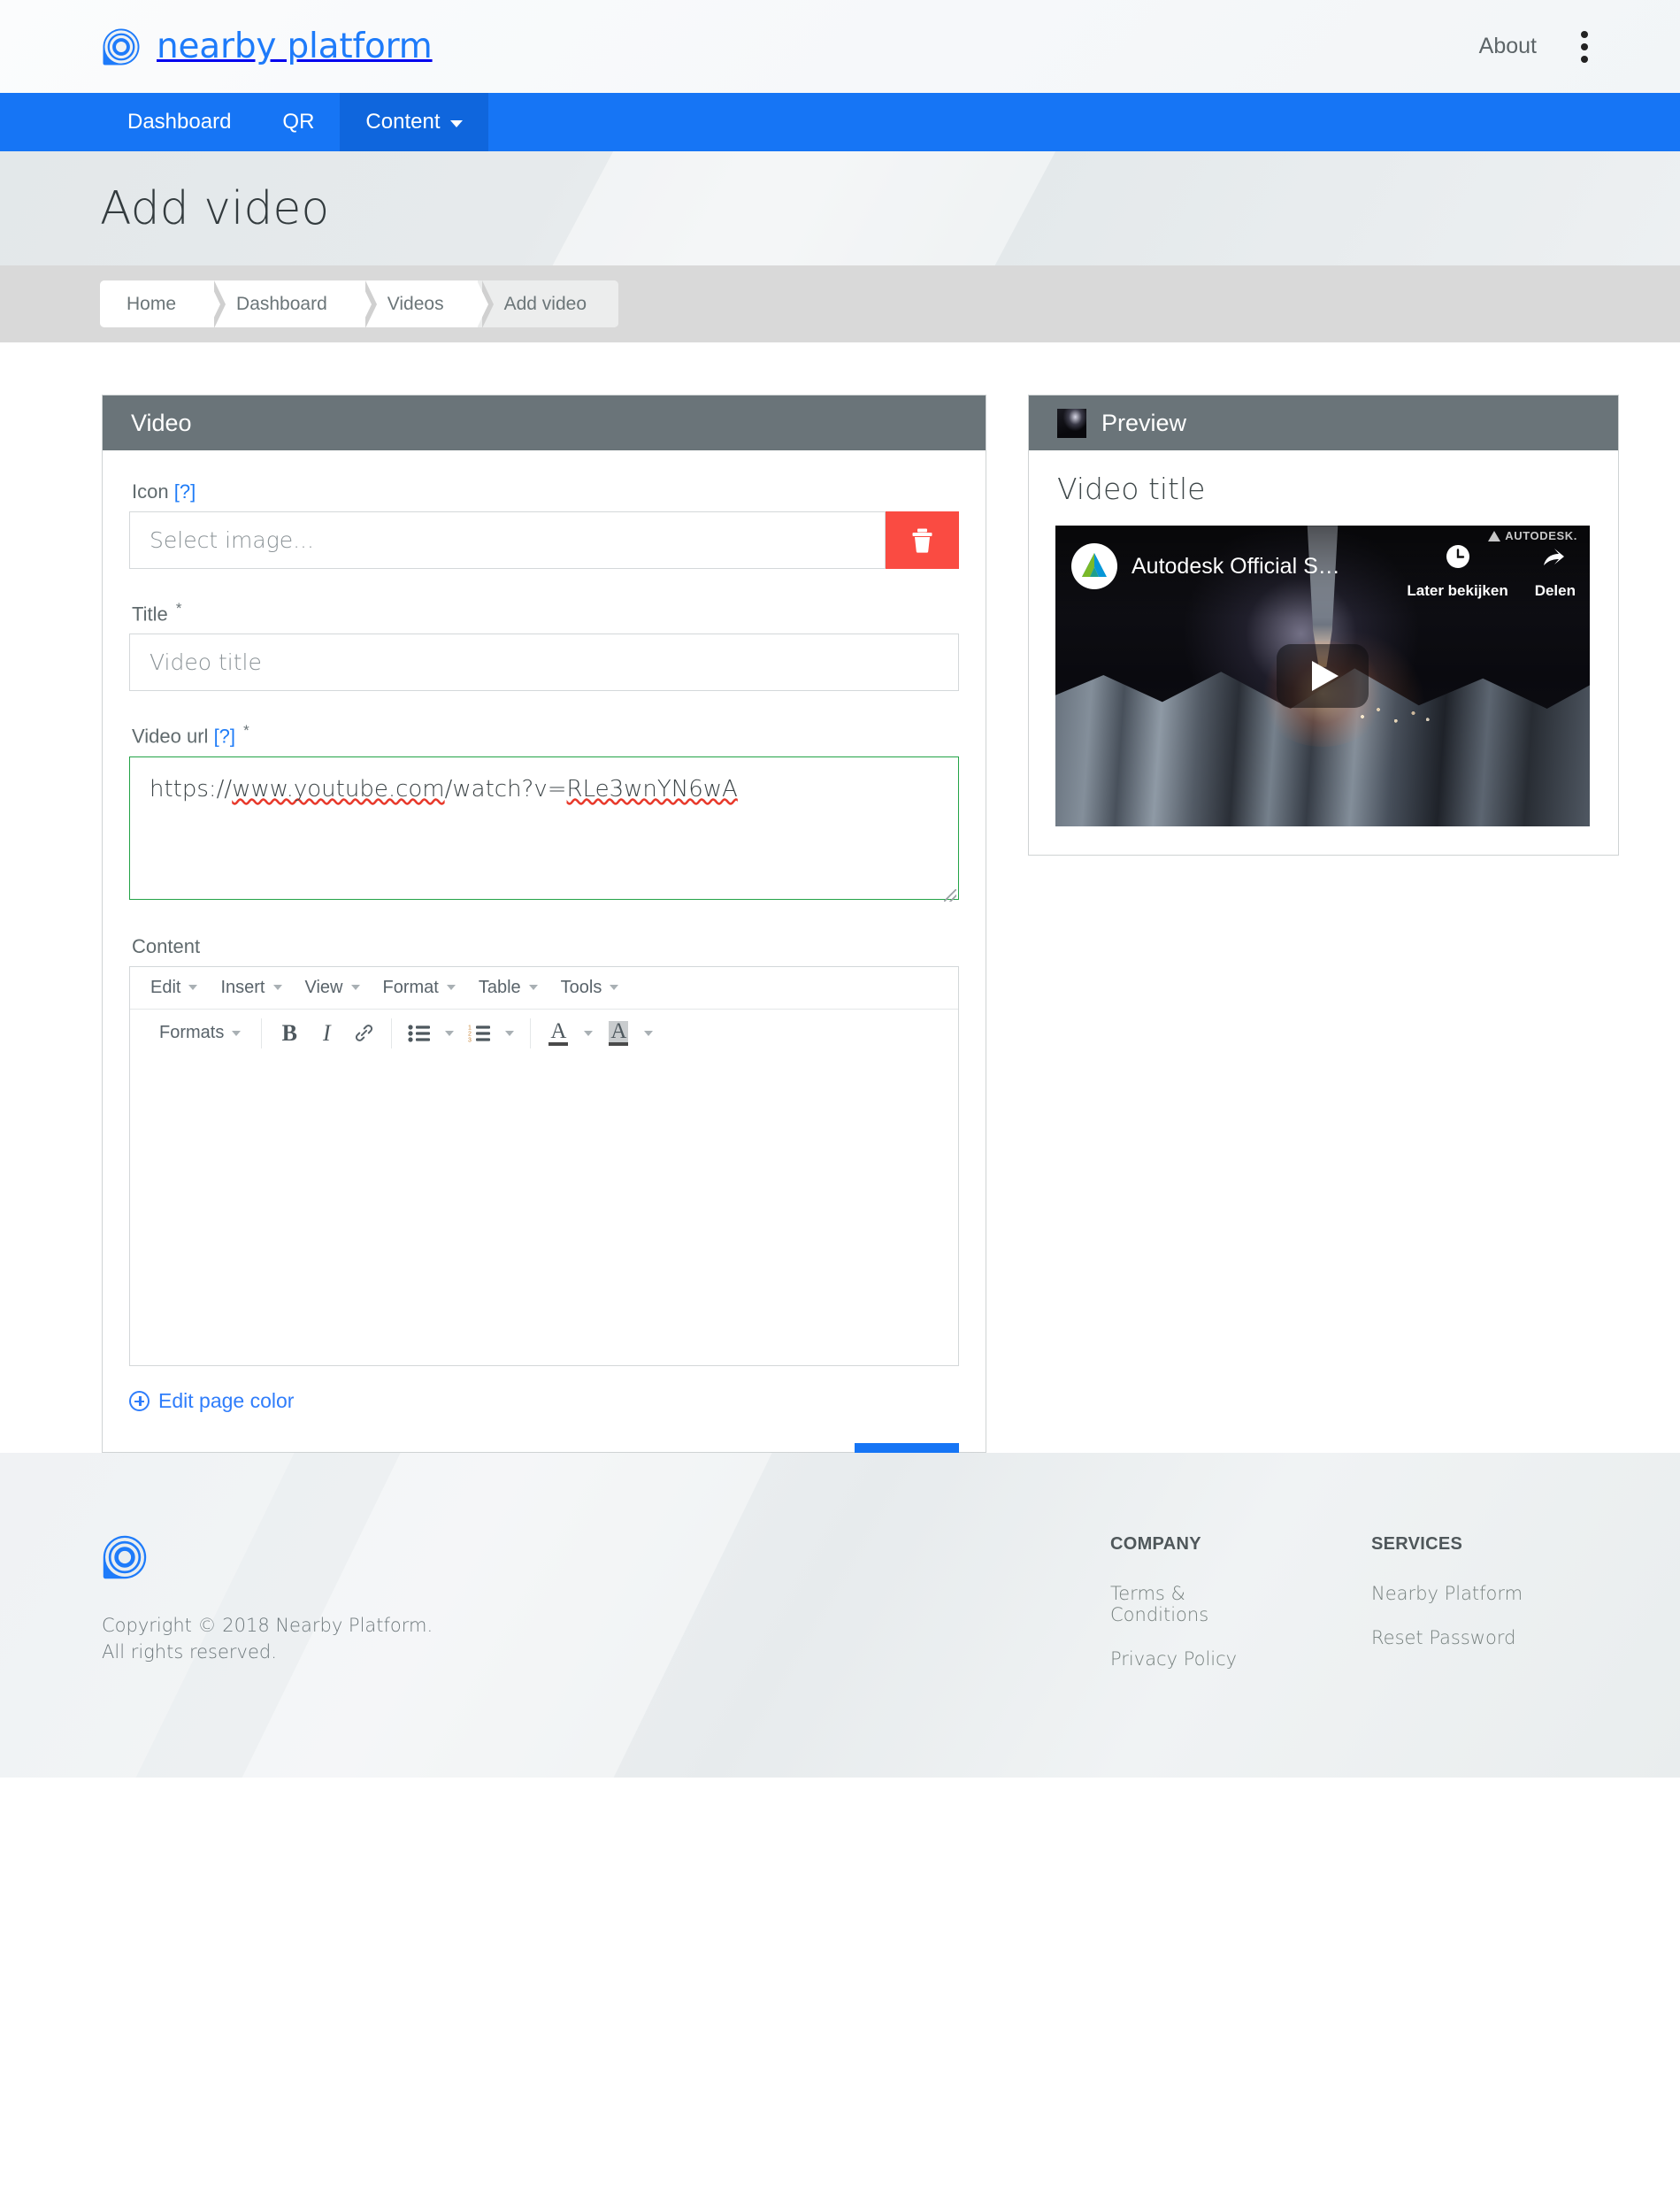 This screenshot has width=1680, height=2204. What do you see at coordinates (840, 208) in the screenshot?
I see `page-header: Add video` at bounding box center [840, 208].